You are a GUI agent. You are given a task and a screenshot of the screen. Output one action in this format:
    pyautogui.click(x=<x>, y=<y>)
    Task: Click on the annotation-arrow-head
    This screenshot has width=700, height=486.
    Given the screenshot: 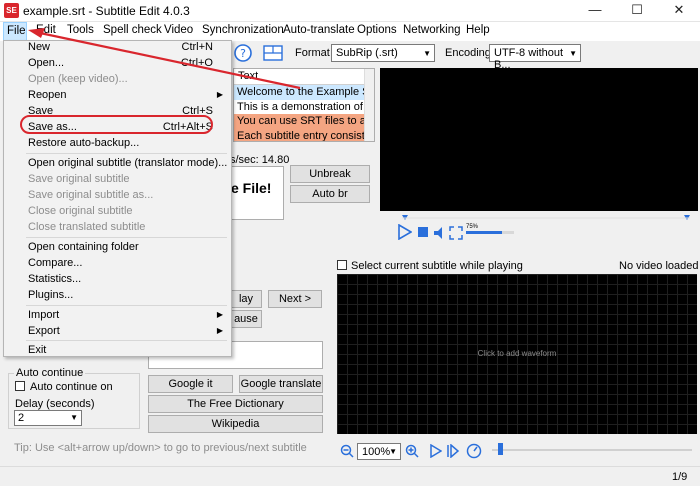 What is the action you would take?
    pyautogui.click(x=36, y=33)
    